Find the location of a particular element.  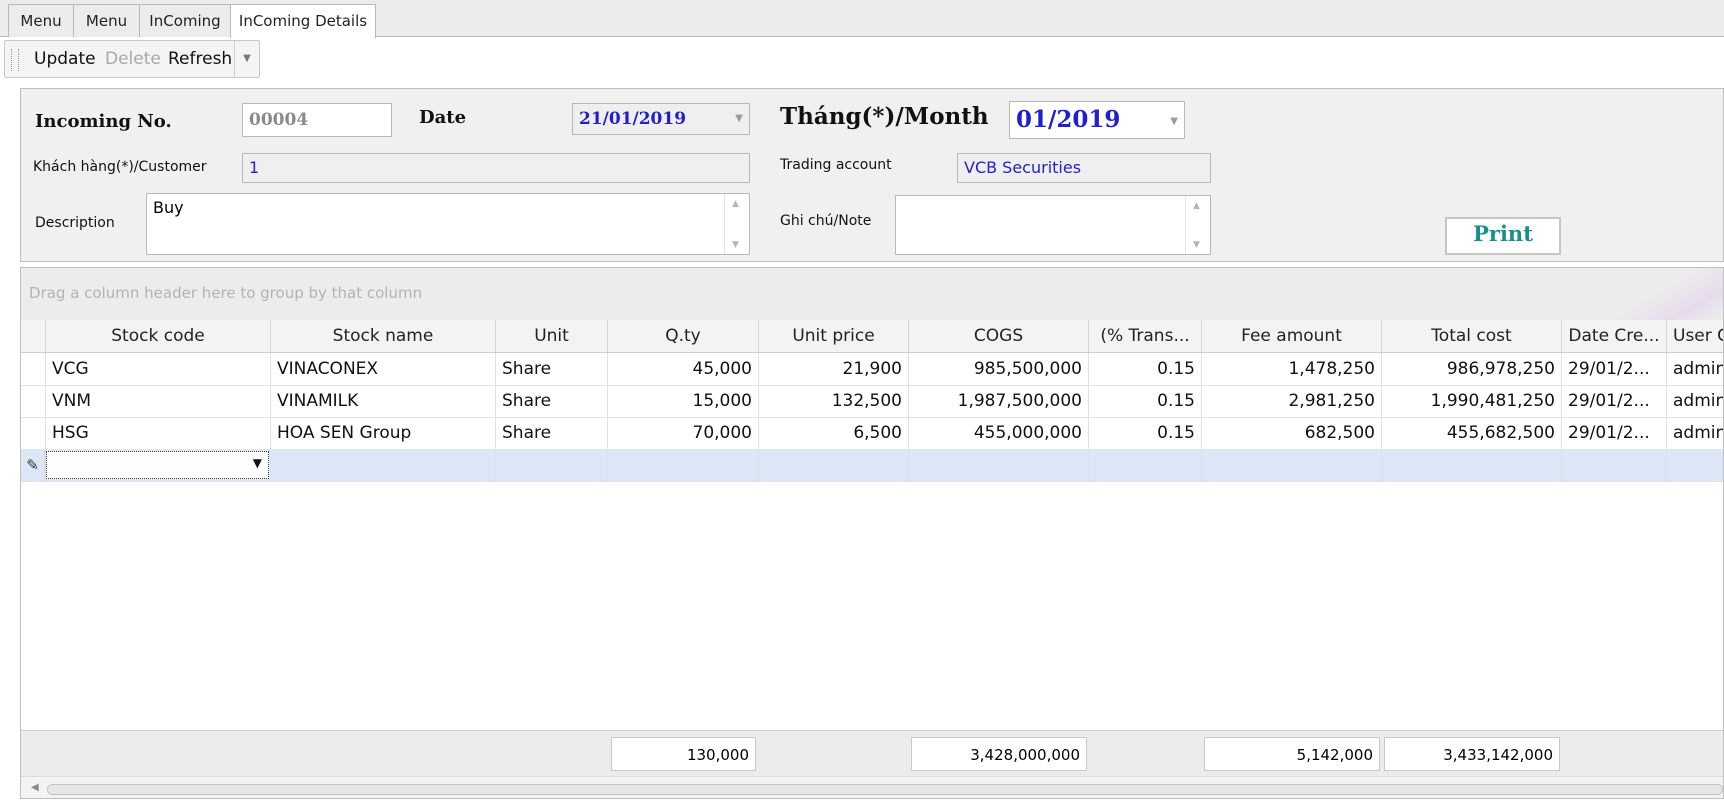

fee-amount-cell is located at coordinates (1292, 465).